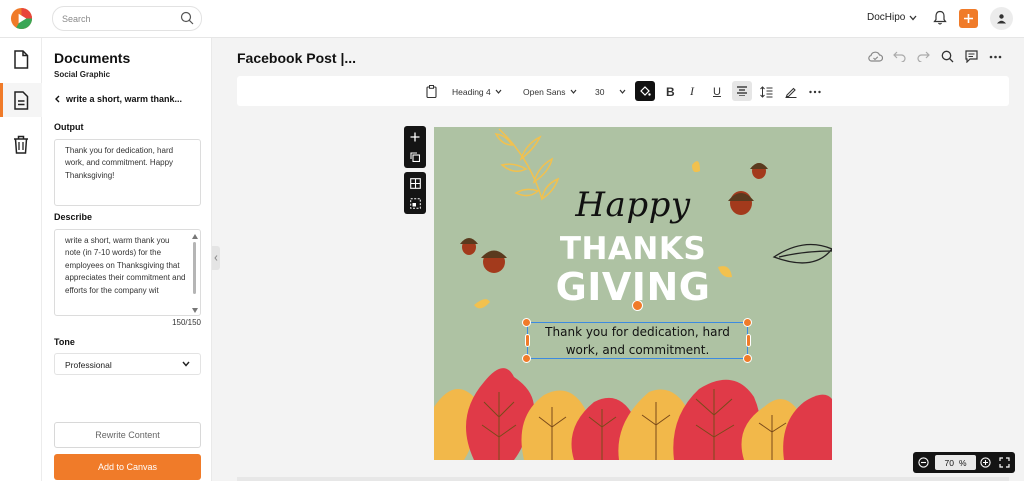 This screenshot has width=1024, height=481. What do you see at coordinates (21, 144) in the screenshot?
I see `rail-trash` at bounding box center [21, 144].